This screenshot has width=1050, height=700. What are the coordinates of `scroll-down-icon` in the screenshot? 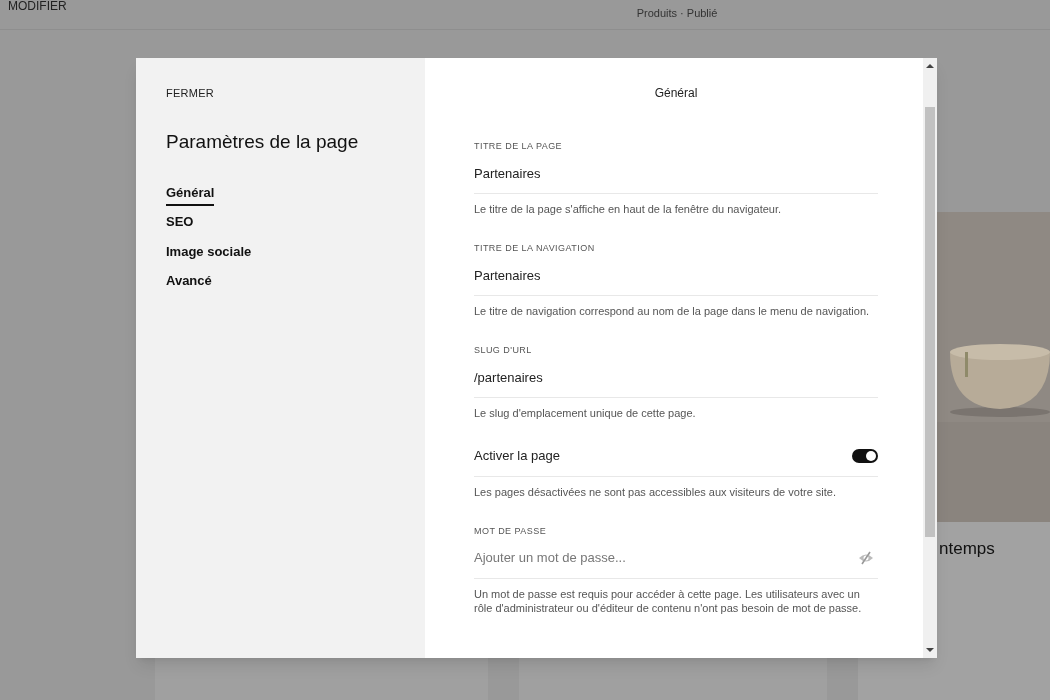 It's located at (930, 650).